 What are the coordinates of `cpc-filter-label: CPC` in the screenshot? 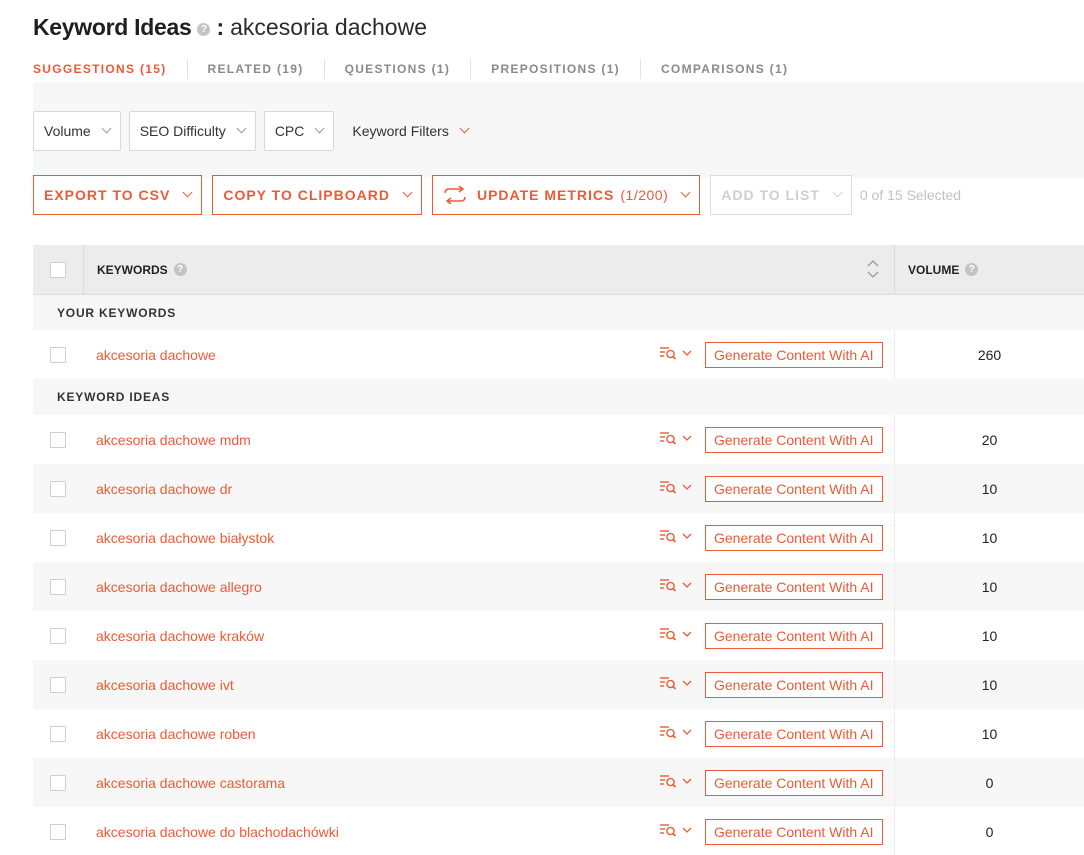 It's located at (289, 131).